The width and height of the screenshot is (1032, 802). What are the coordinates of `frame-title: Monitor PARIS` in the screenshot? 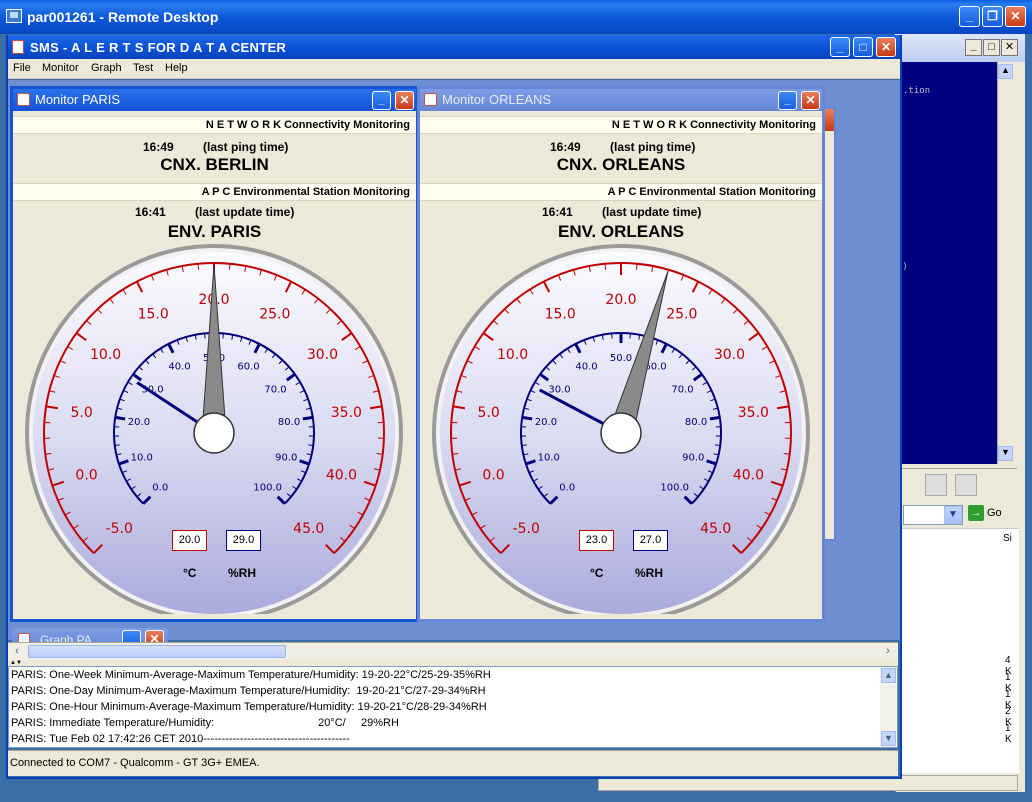 It's located at (78, 99).